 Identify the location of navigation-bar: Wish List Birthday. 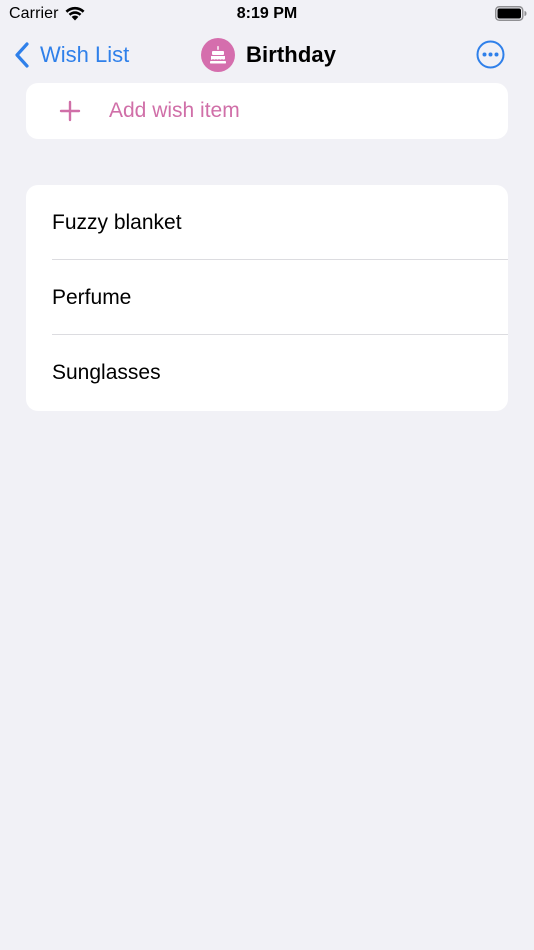
(267, 55).